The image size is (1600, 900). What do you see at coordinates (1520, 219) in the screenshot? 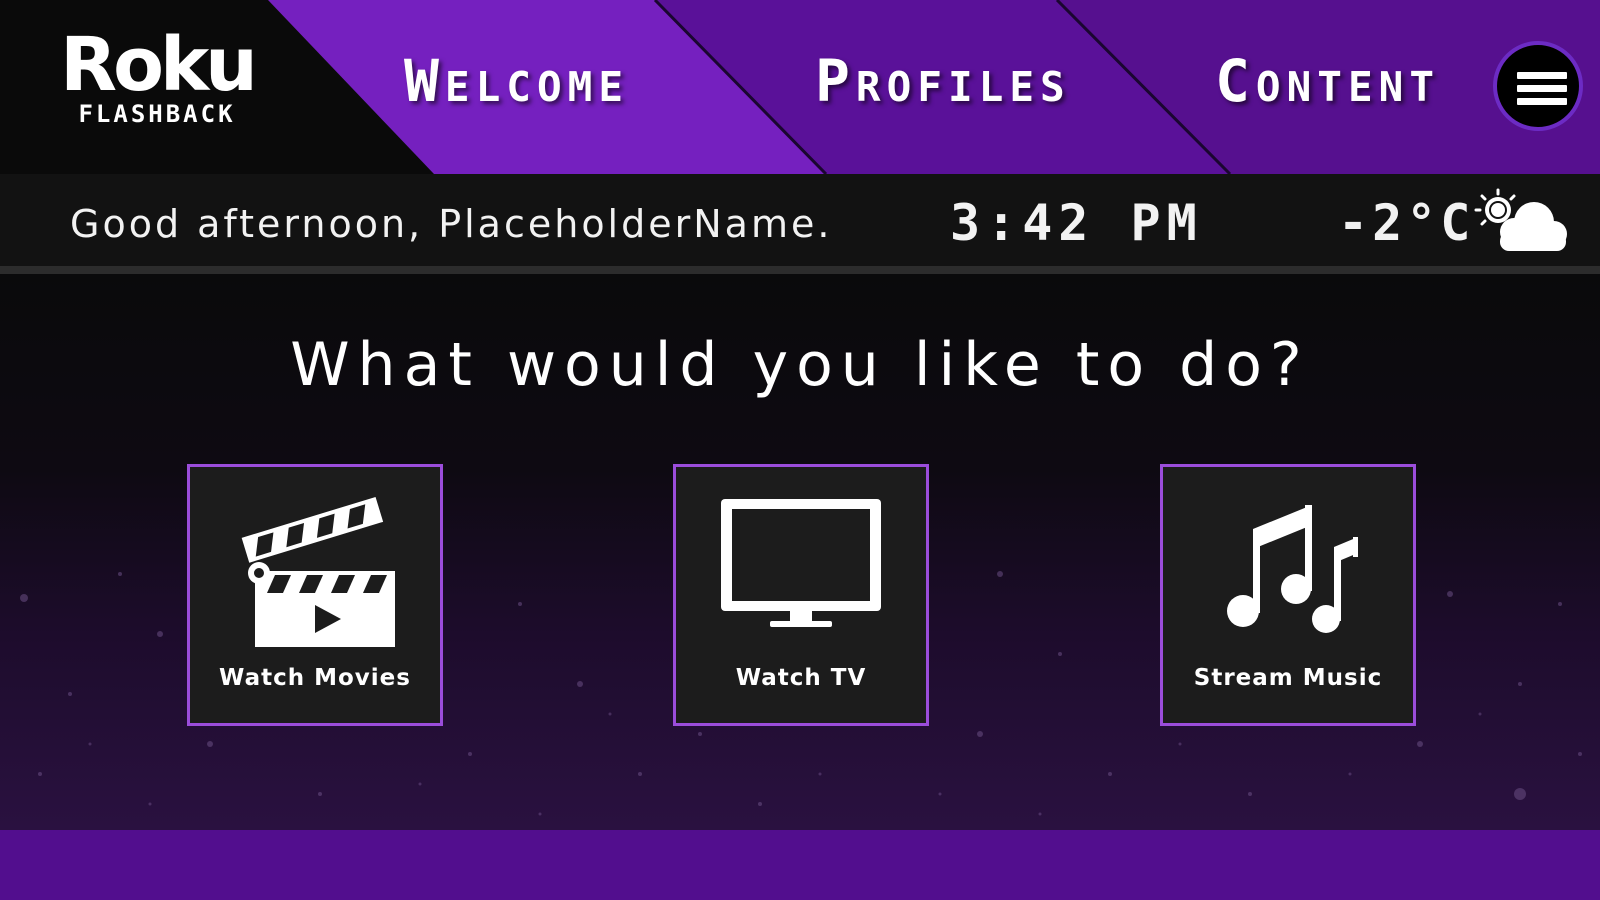
I see `partly-cloudy-icon` at bounding box center [1520, 219].